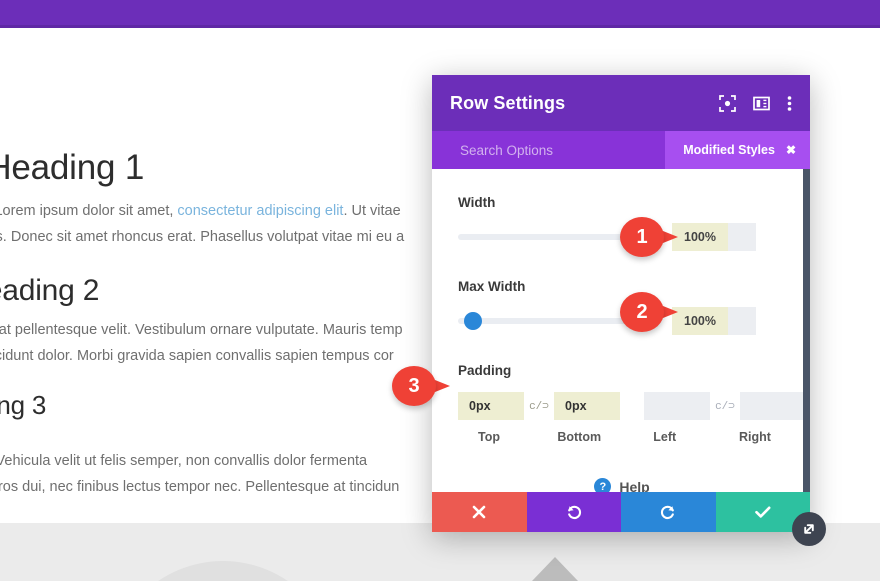 The width and height of the screenshot is (880, 581). Describe the element at coordinates (789, 103) in the screenshot. I see `overflow-menu-icon` at that location.